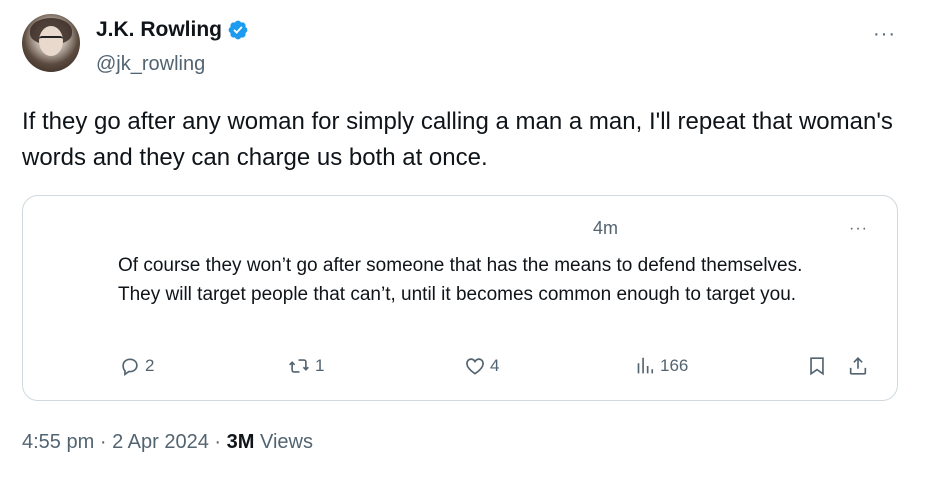  I want to click on quoted-tweet-time: 4m, so click(605, 228).